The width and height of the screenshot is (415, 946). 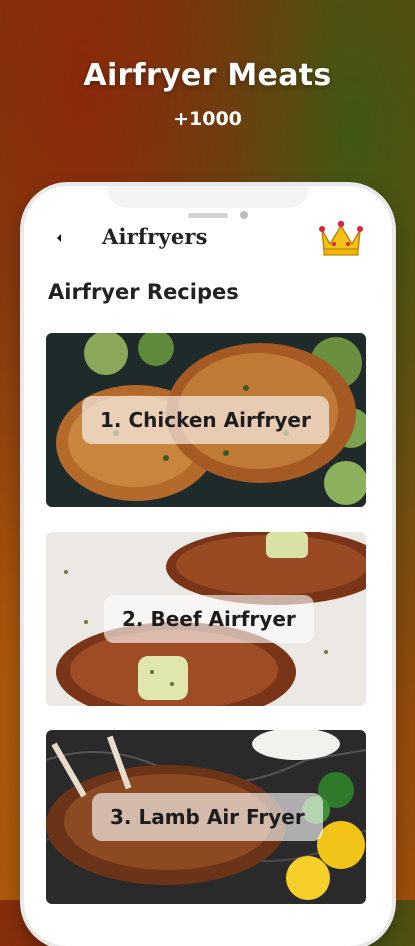 What do you see at coordinates (208, 215) in the screenshot?
I see `phone-speaker` at bounding box center [208, 215].